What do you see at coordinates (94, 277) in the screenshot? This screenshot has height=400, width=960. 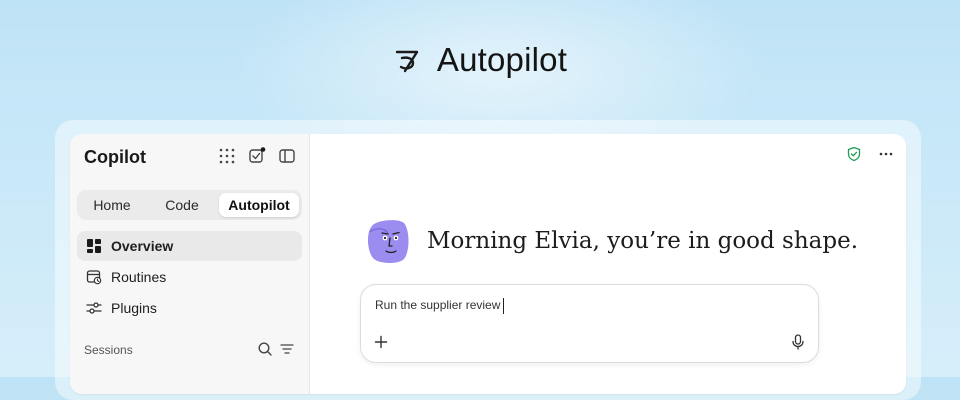 I see `routines-icon` at bounding box center [94, 277].